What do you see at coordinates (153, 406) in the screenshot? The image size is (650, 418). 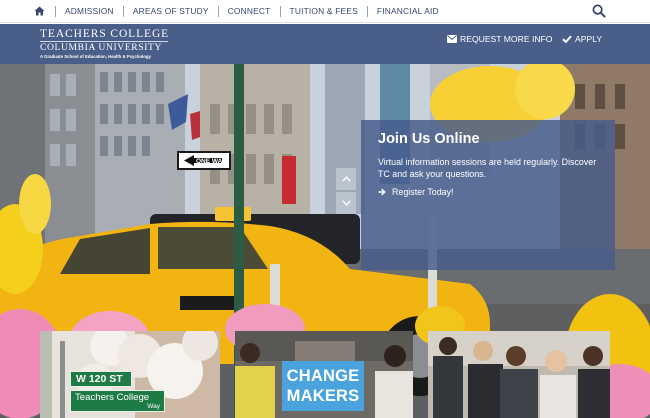 I see `street-sign-sub: Way` at bounding box center [153, 406].